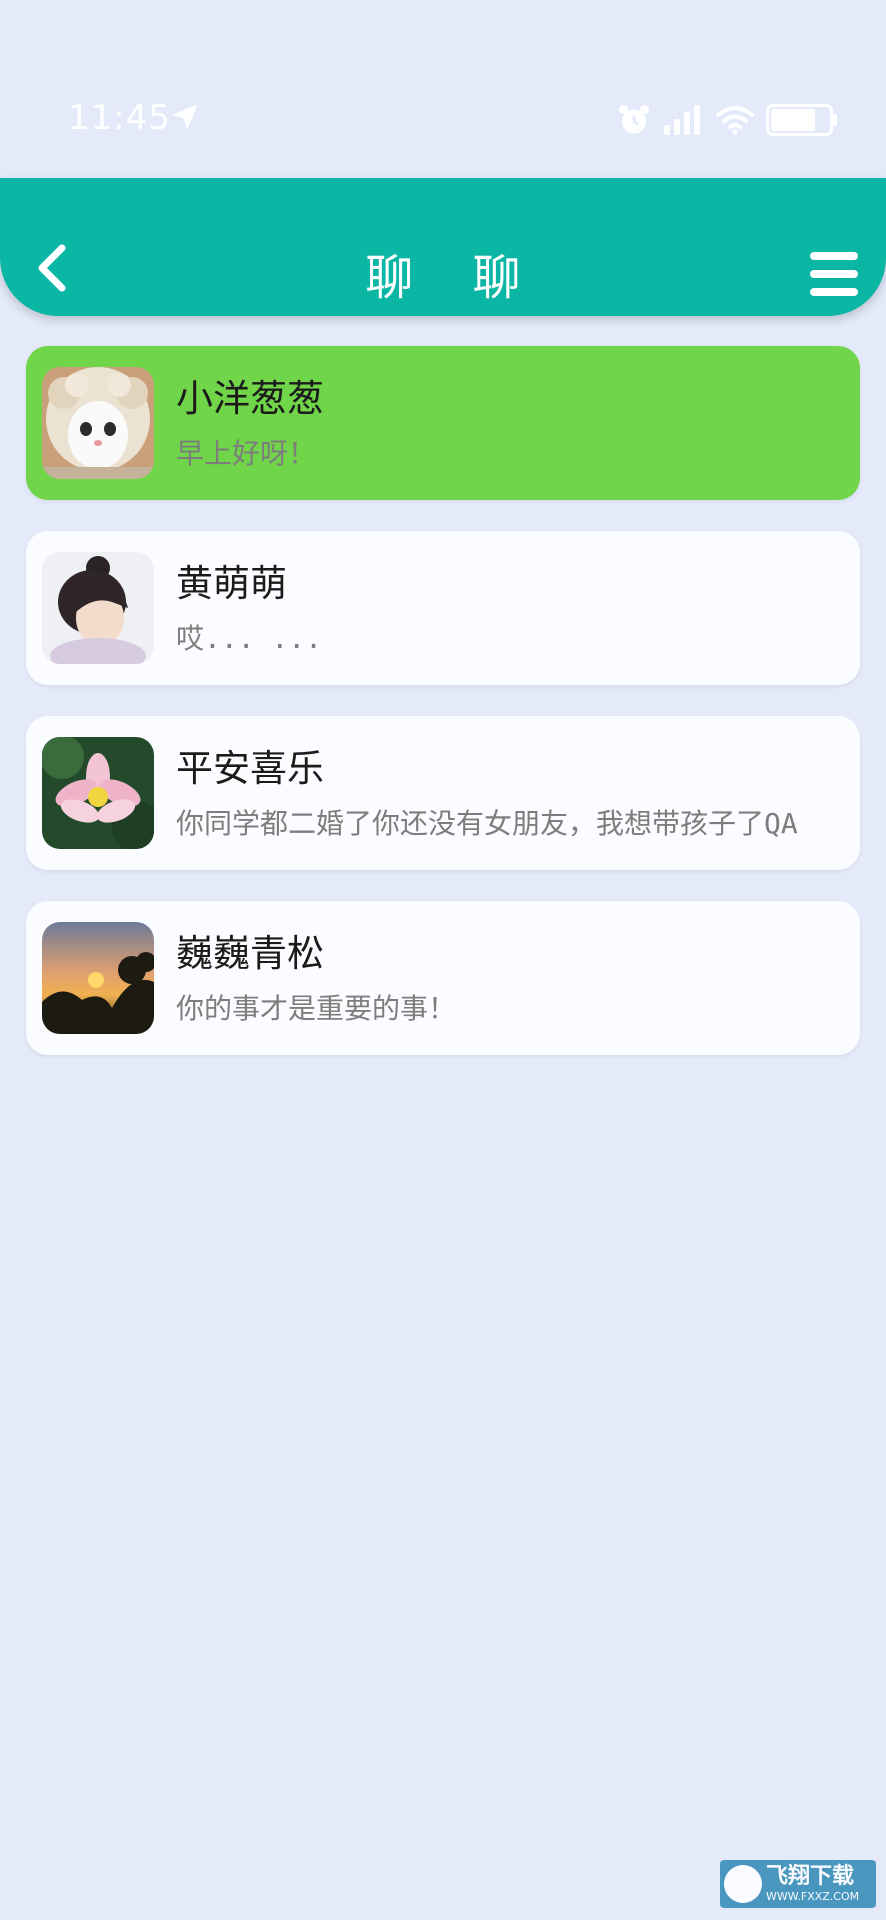 The width and height of the screenshot is (886, 1920). I want to click on page-title: 聊 聊, so click(454, 278).